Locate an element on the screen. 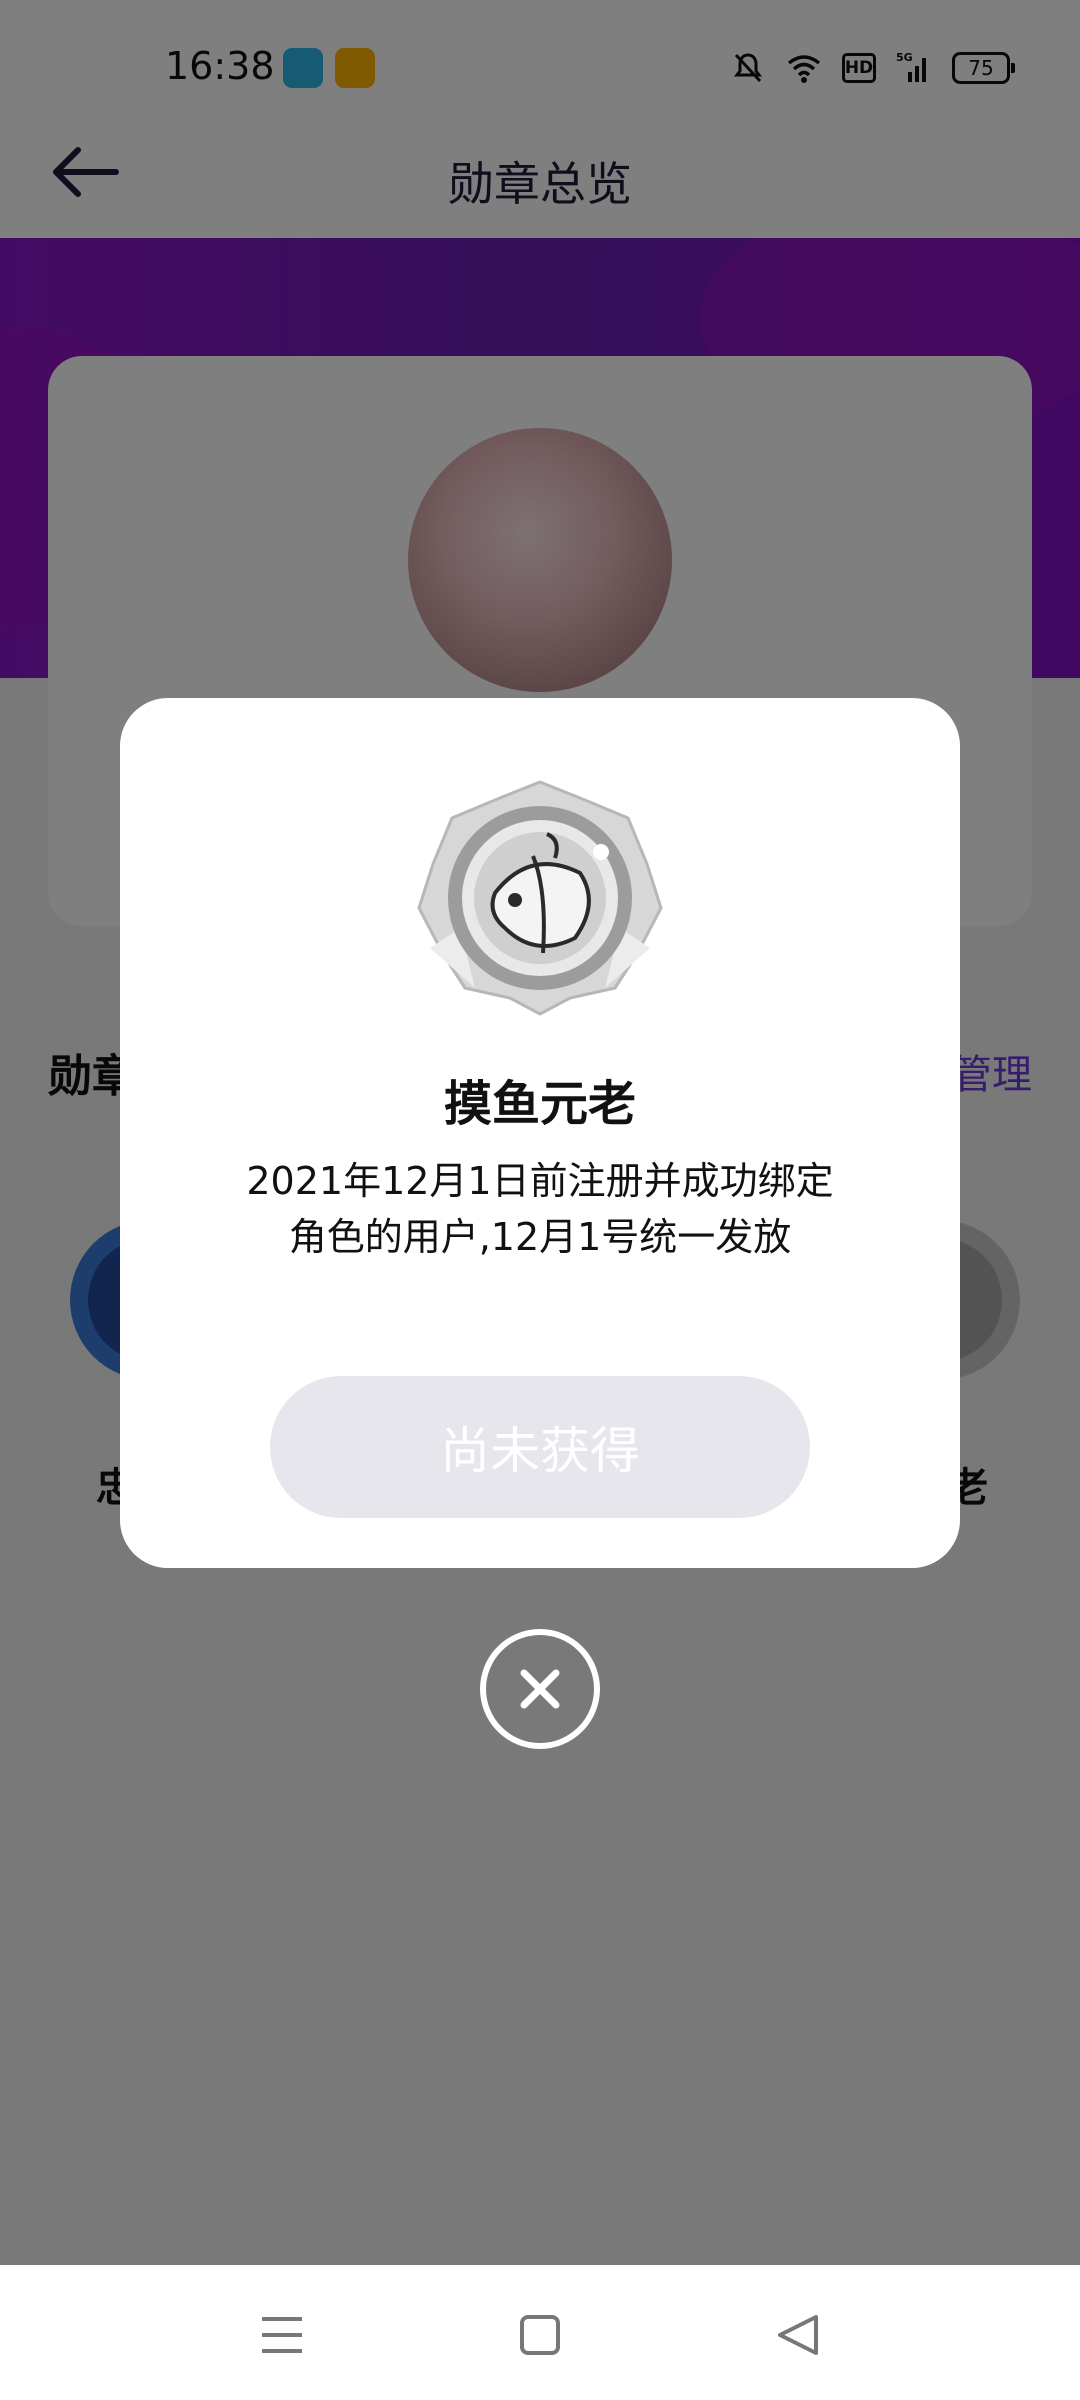  badge-description-line: 角色的用户,12月1号统一发放 is located at coordinates (540, 1237).